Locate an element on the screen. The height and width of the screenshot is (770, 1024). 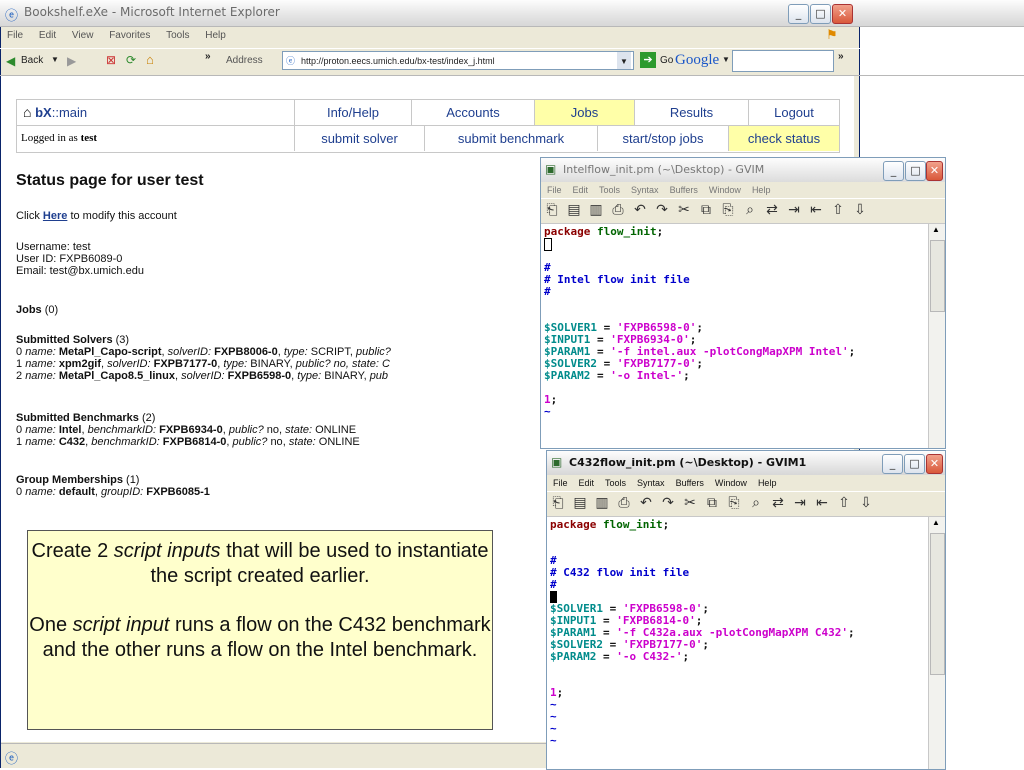
modify-account-link: Here is located at coordinates (55, 216).